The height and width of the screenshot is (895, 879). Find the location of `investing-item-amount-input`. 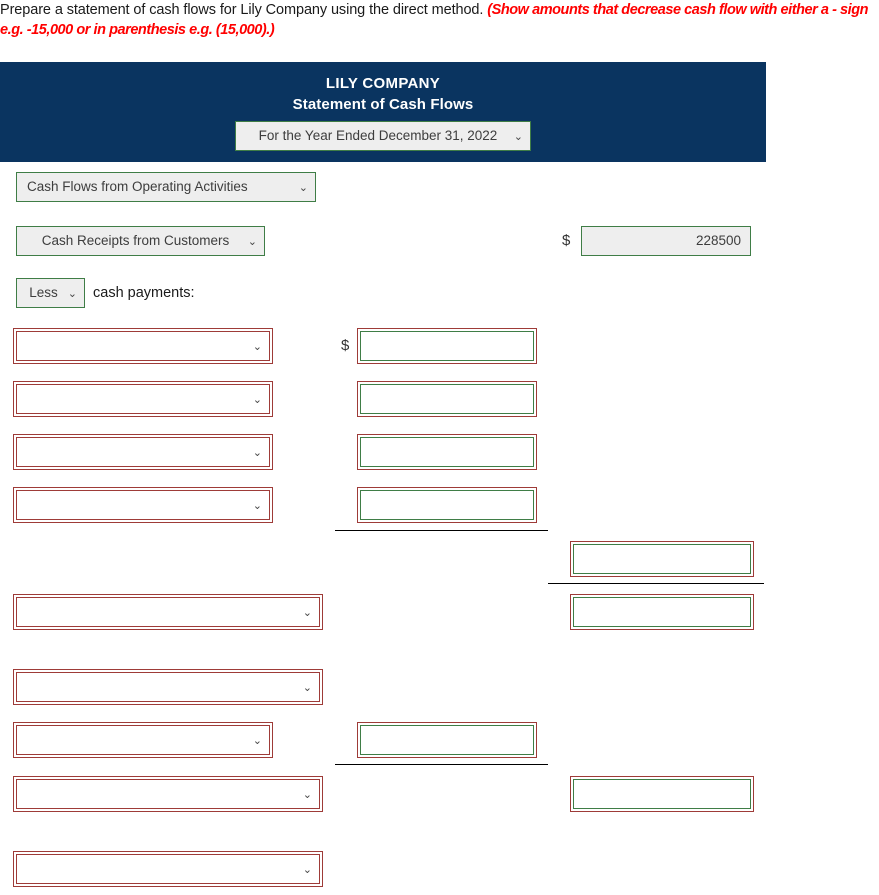

investing-item-amount-input is located at coordinates (447, 740).